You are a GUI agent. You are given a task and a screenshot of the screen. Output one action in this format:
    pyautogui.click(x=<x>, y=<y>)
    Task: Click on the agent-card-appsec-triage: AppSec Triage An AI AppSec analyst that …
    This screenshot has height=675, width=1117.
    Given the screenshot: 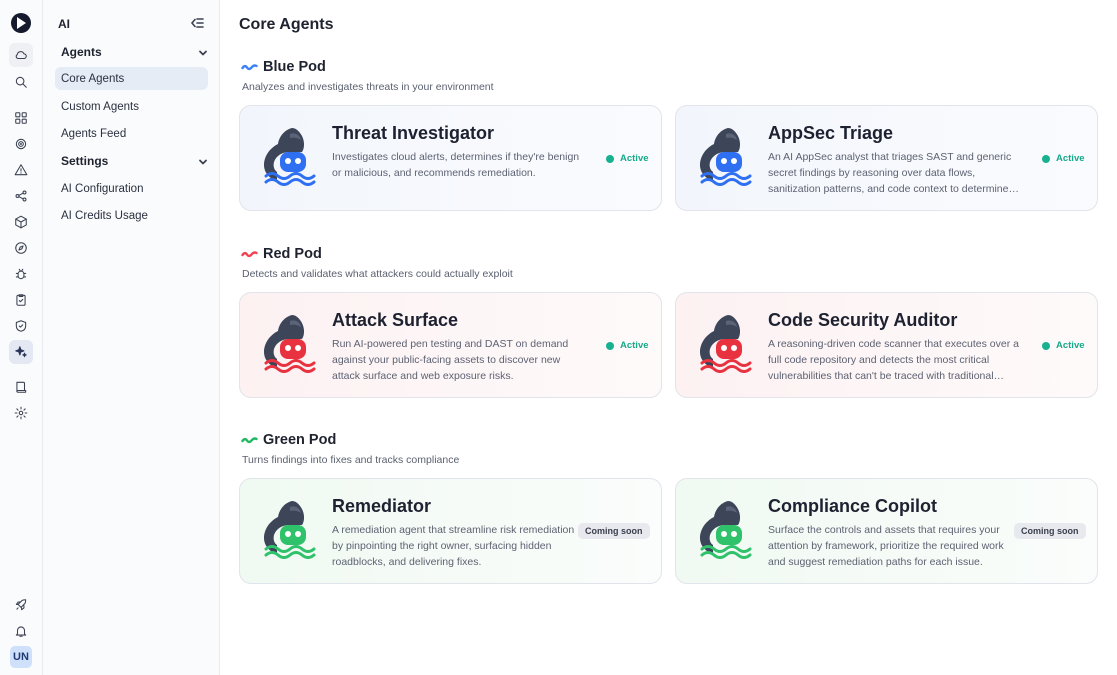 What is the action you would take?
    pyautogui.click(x=886, y=158)
    